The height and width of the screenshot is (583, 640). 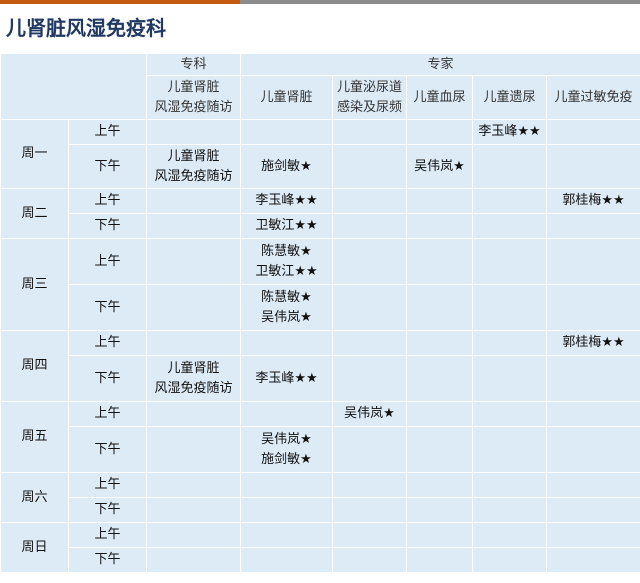 I want to click on cell-kidney: 陈慧敏★ 卫敏江★★, so click(x=286, y=261).